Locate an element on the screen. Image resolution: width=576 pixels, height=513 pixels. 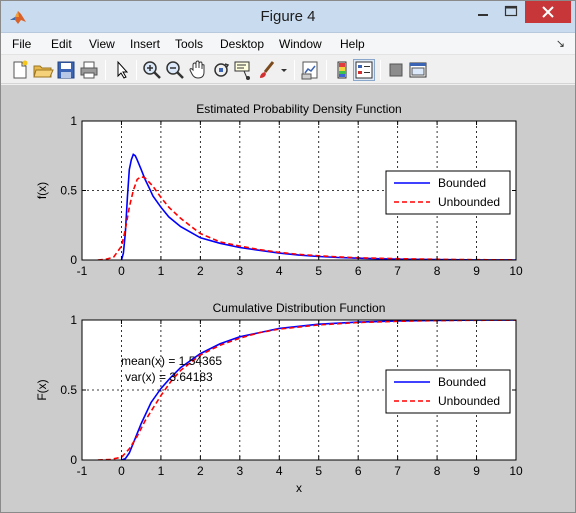
link-plot-button is located at coordinates (310, 70).